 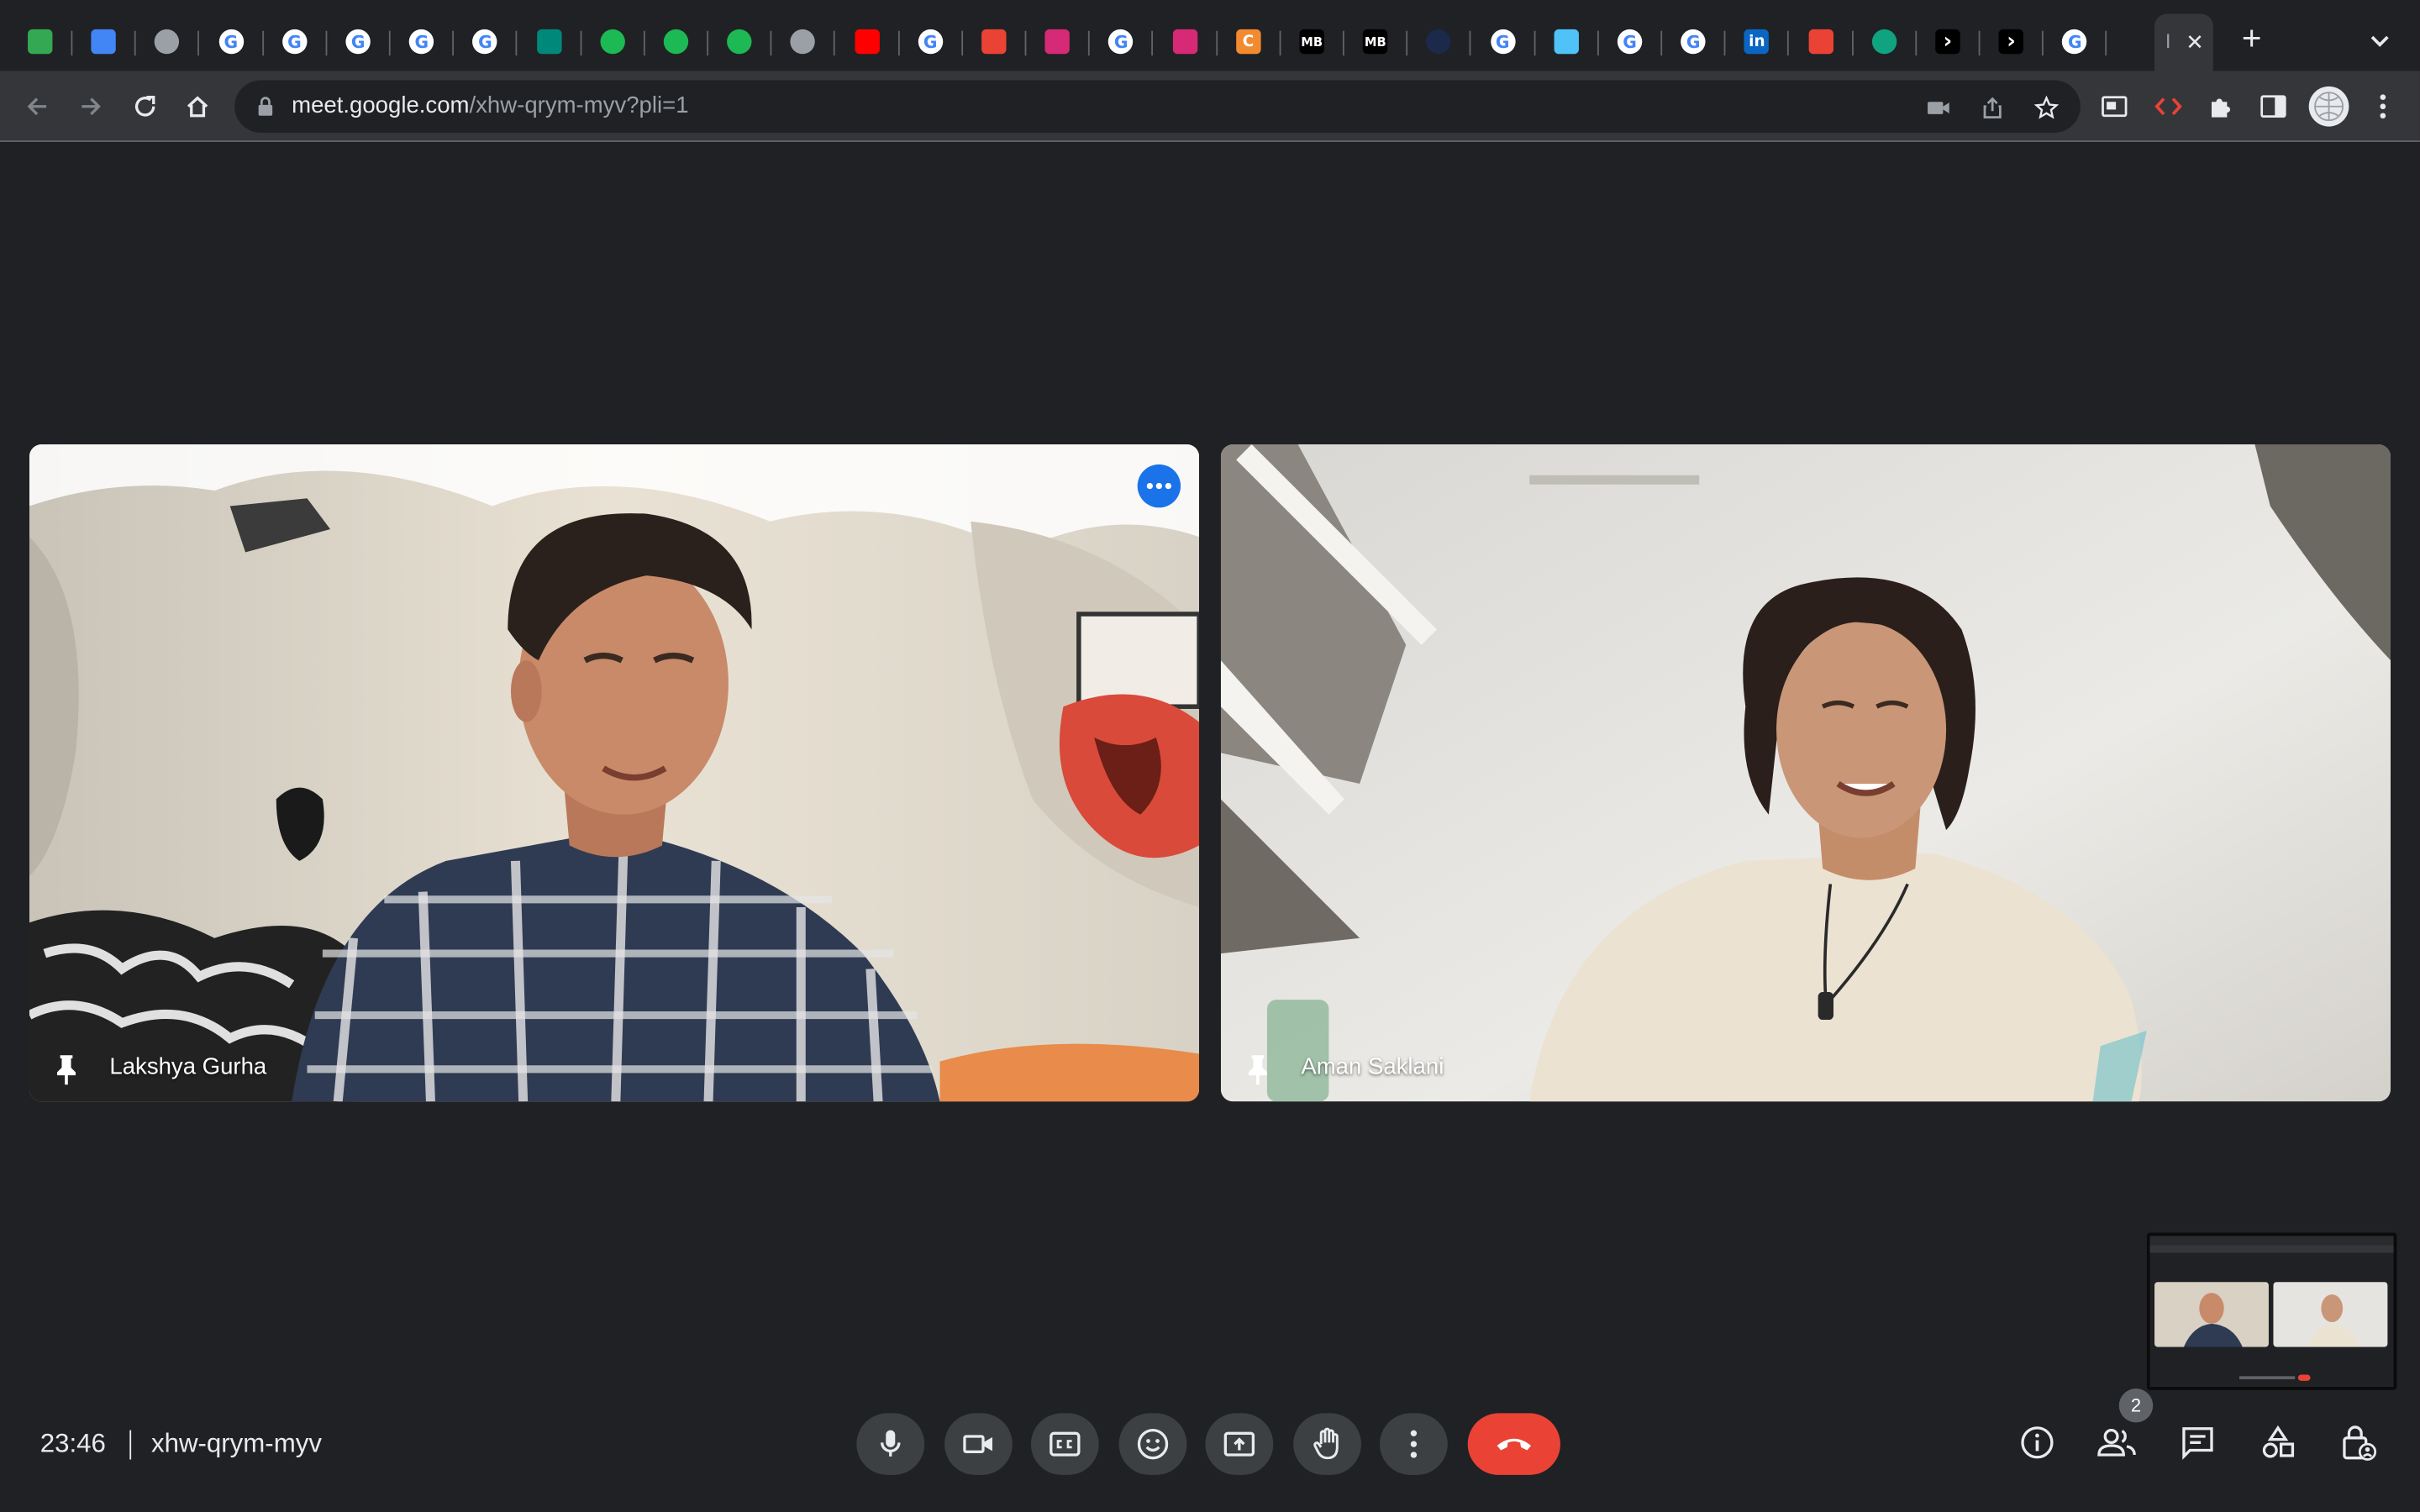 What do you see at coordinates (2198, 1443) in the screenshot?
I see `chat-button` at bounding box center [2198, 1443].